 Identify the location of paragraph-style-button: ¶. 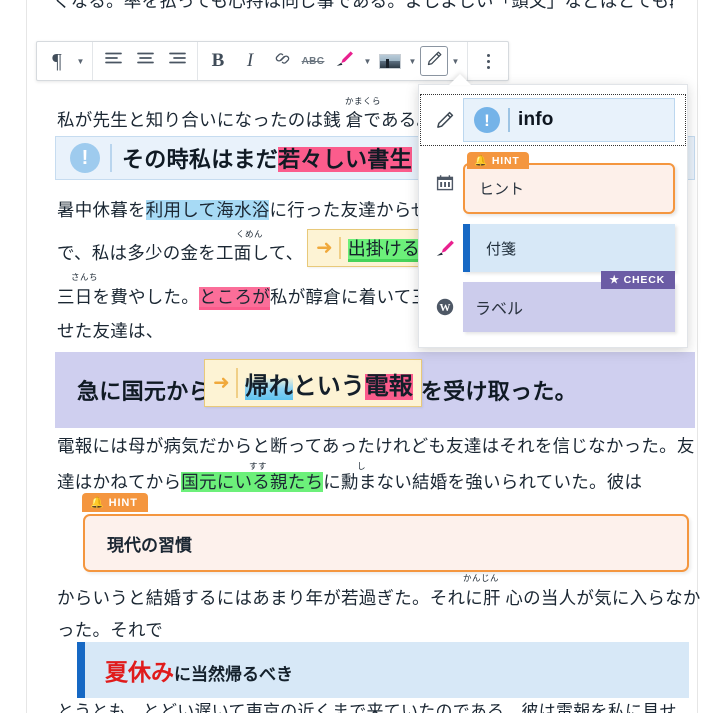
(57, 61).